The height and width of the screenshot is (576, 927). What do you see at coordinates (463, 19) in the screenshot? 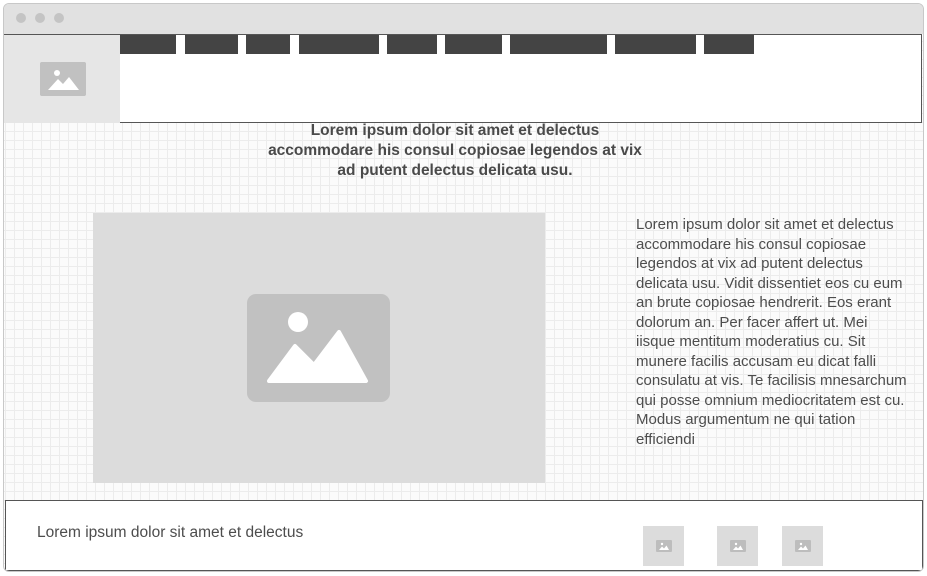
I see `window-titlebar` at bounding box center [463, 19].